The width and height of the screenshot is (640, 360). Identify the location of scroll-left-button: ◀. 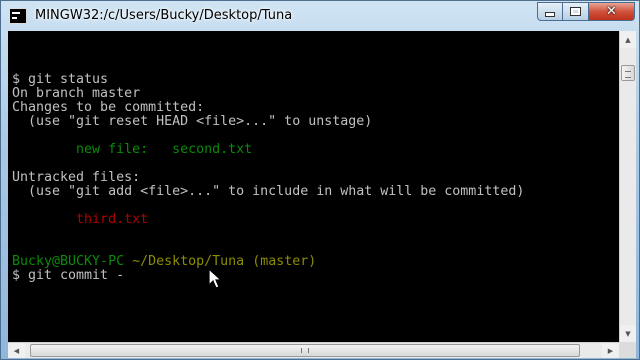
(16, 350).